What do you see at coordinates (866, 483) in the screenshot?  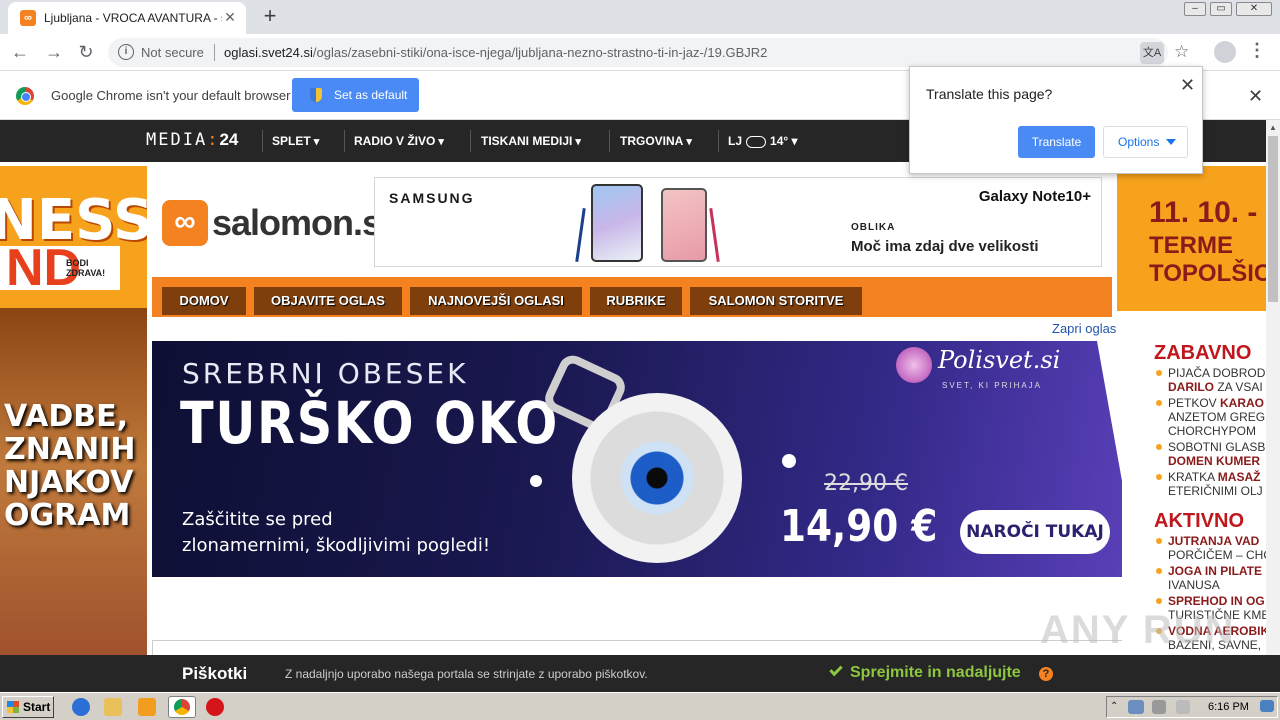 I see `banner-old-price: 22,90 €` at bounding box center [866, 483].